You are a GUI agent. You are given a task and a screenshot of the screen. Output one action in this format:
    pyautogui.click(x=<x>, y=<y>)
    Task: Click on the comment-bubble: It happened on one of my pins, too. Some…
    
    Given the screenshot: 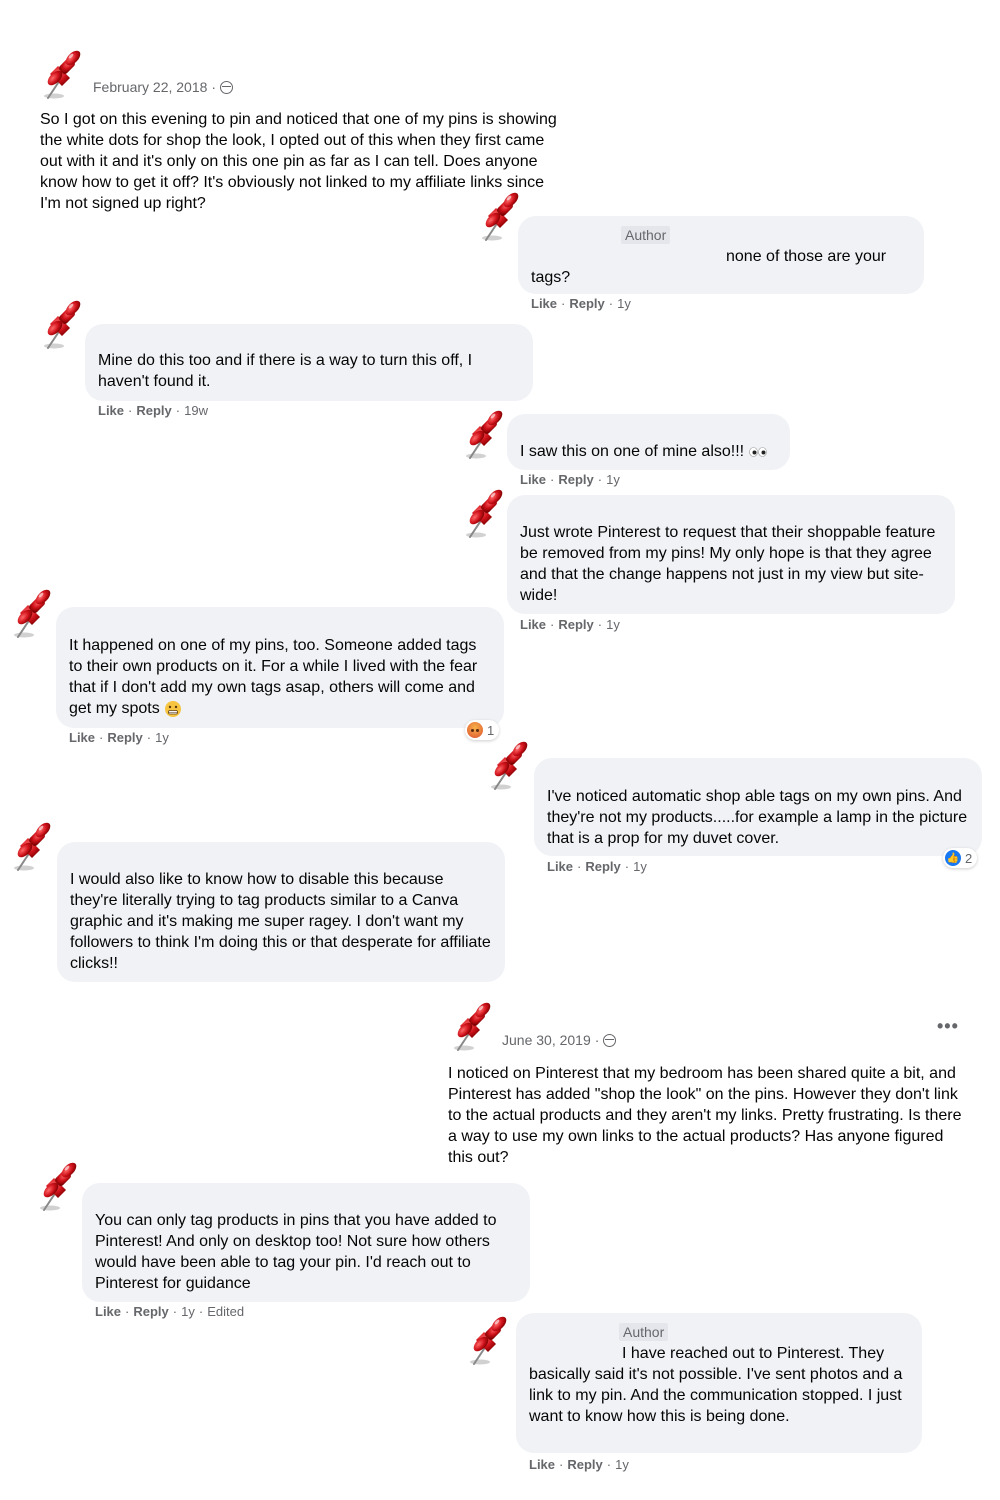 What is the action you would take?
    pyautogui.click(x=280, y=667)
    